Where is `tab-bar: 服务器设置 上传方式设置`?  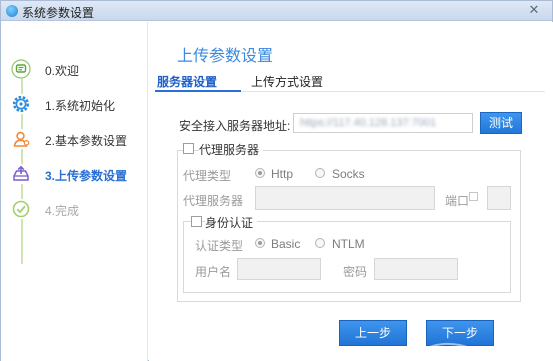
tab-bar: 服务器设置 上传方式设置 is located at coordinates (350, 81).